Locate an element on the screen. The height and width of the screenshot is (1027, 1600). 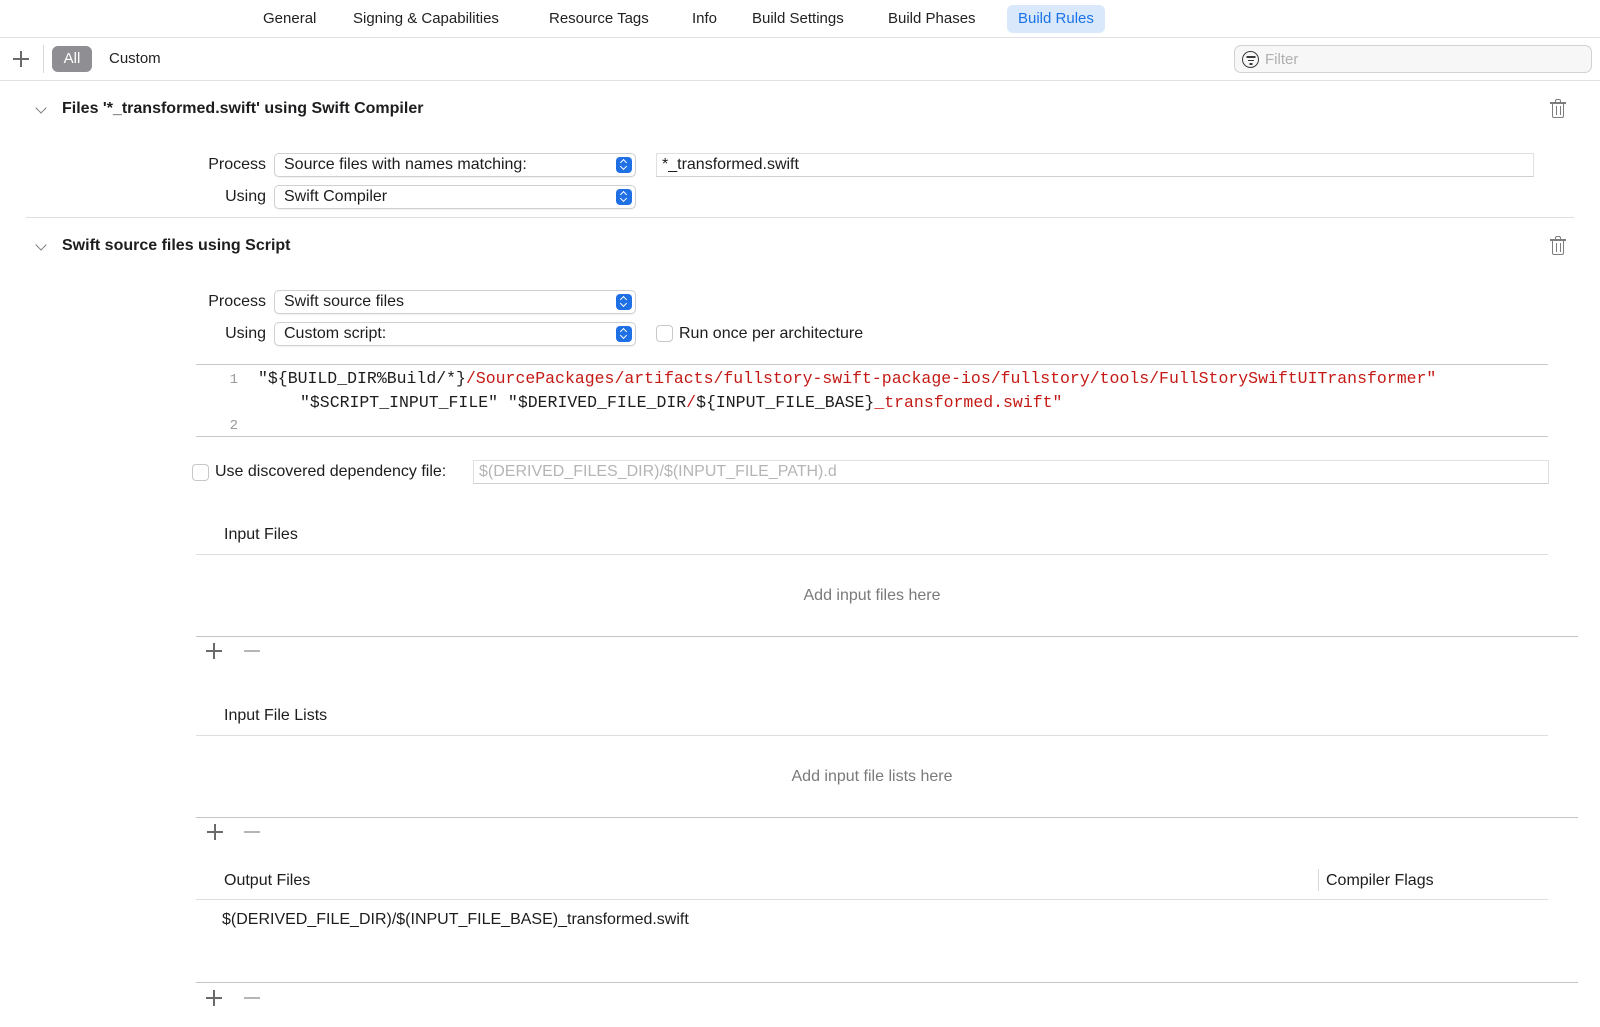
output-files-title: Output Files is located at coordinates (267, 880).